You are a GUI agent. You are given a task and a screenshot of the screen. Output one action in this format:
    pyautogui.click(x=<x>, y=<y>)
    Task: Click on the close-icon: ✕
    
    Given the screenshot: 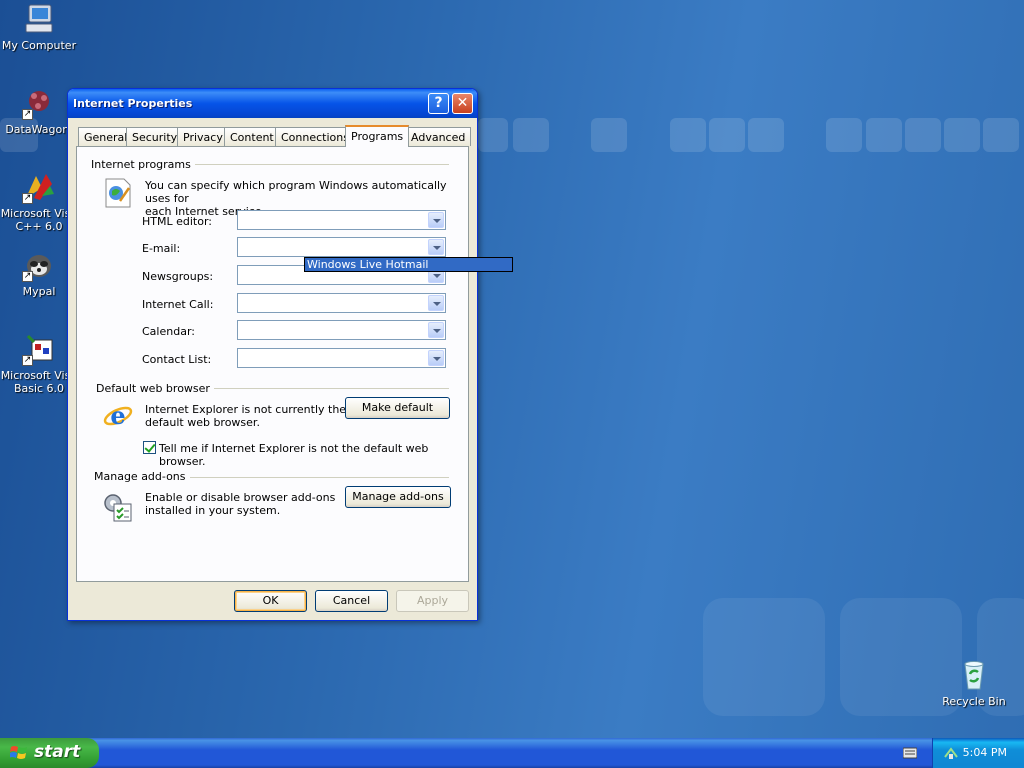 What is the action you would take?
    pyautogui.click(x=462, y=103)
    